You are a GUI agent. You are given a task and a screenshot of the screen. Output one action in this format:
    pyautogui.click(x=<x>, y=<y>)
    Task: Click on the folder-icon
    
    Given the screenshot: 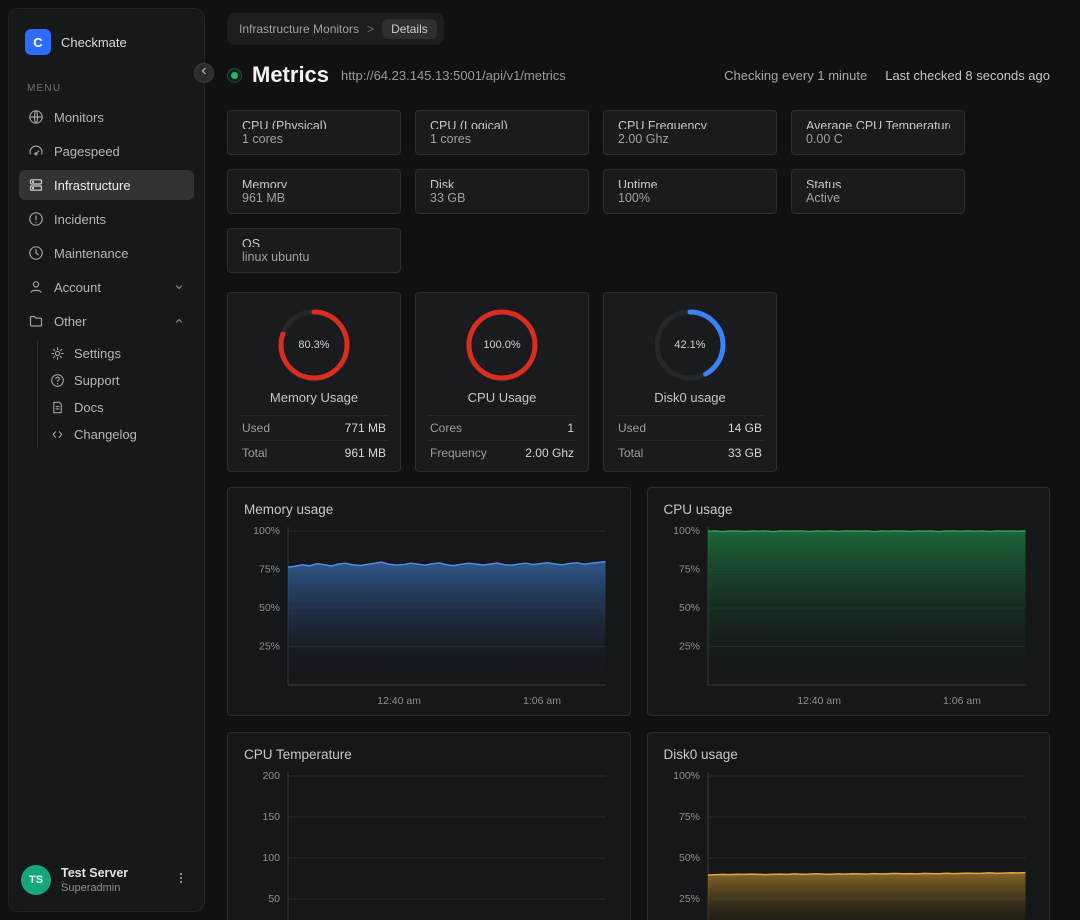 What is the action you would take?
    pyautogui.click(x=36, y=321)
    